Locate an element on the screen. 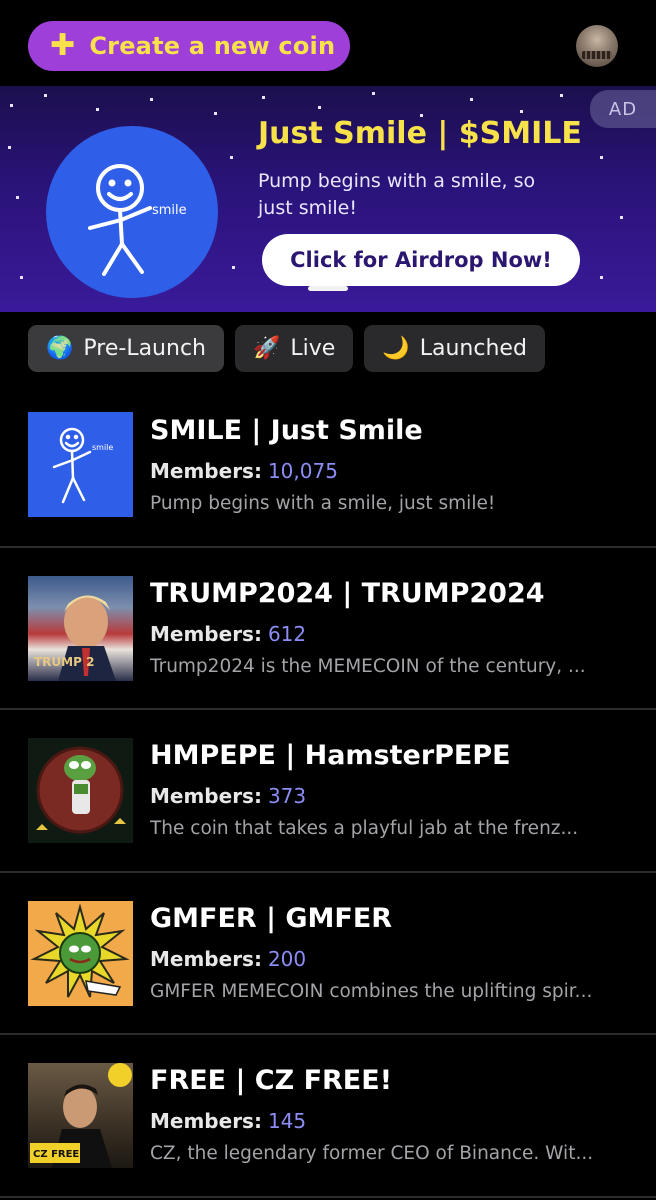 This screenshot has width=656, height=1200. members-row: Members: 10,075 is located at coordinates (244, 471).